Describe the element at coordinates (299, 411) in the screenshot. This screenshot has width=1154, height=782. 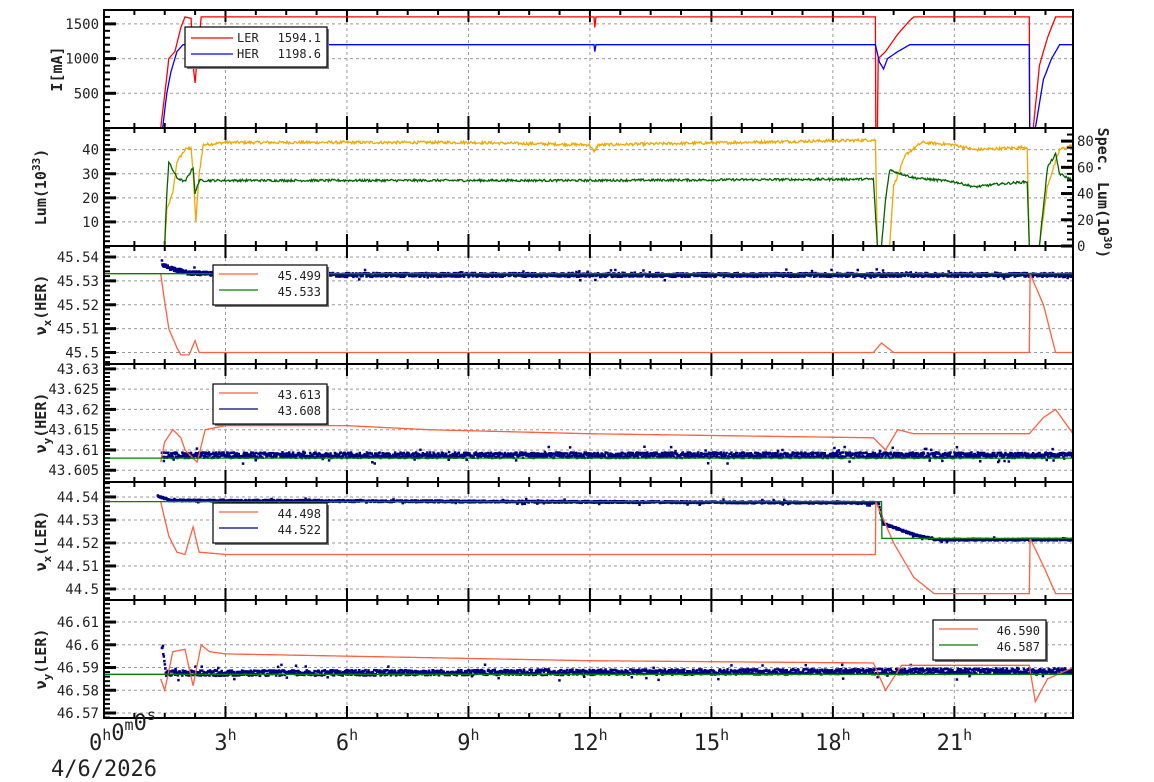
I see `legend-value: 43.608` at that location.